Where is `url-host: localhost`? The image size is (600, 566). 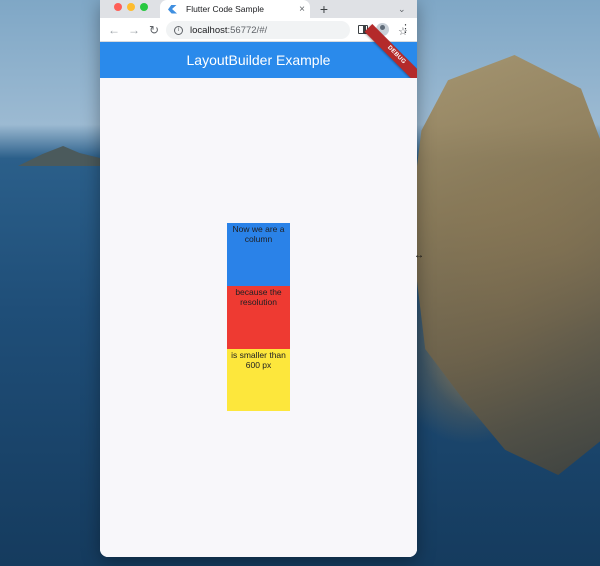 url-host: localhost is located at coordinates (209, 30).